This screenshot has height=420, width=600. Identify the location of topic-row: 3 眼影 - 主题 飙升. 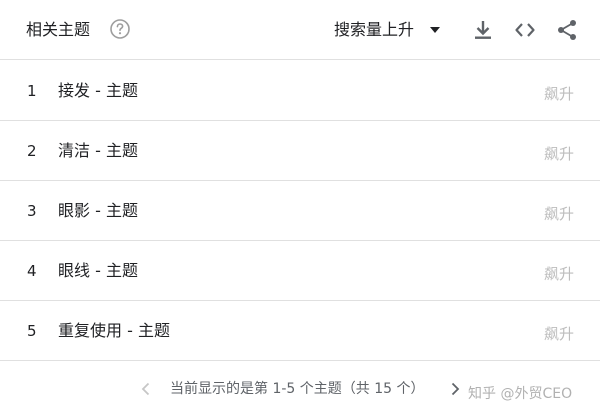
(300, 211).